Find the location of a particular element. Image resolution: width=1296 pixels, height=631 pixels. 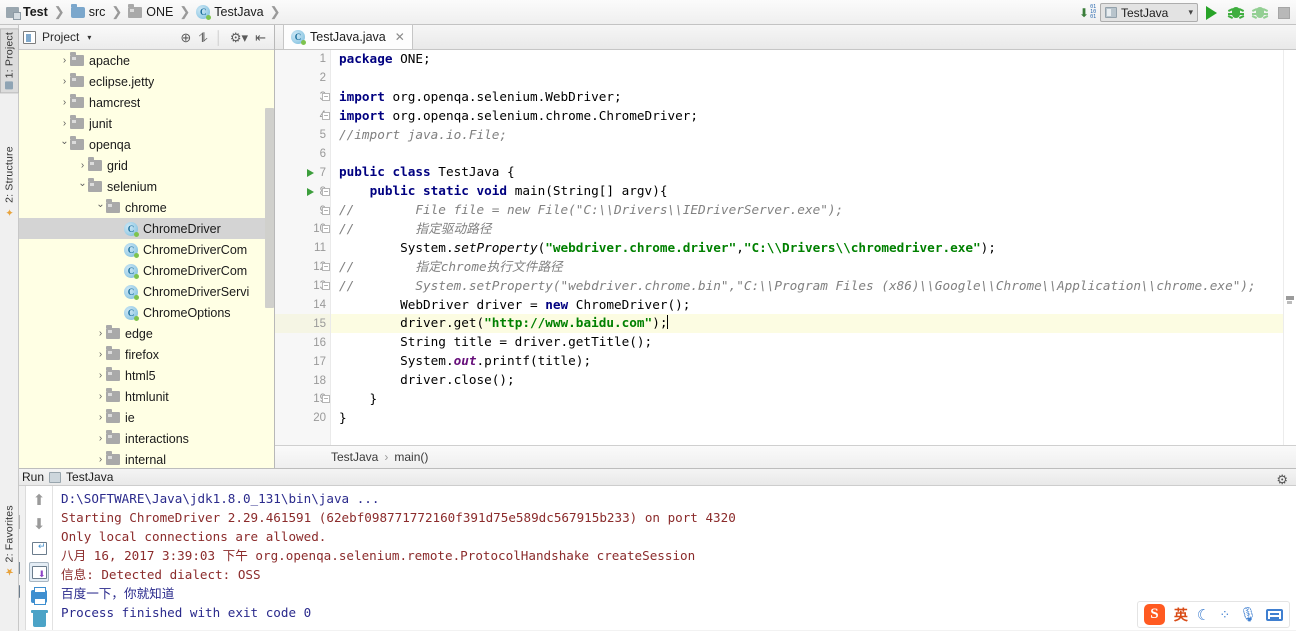

code-line: //import java.io.File; is located at coordinates (813, 135).